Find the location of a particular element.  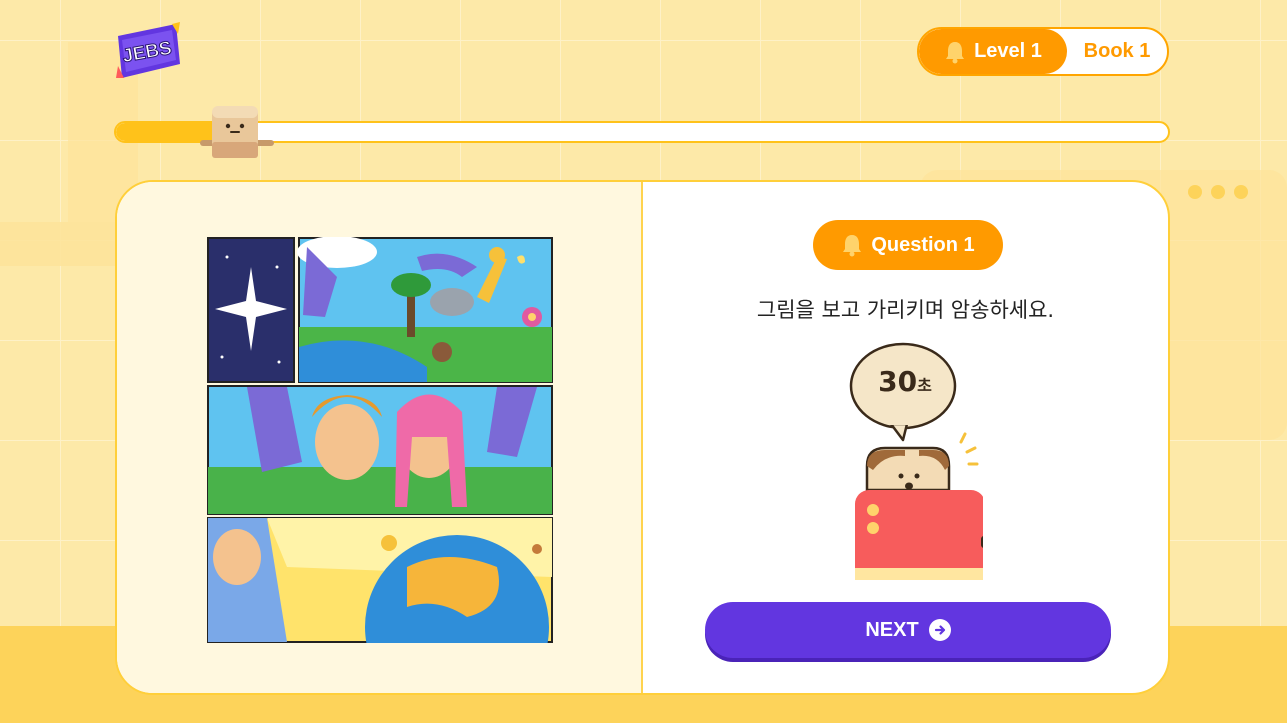

question-label: Question 1 is located at coordinates (923, 244).